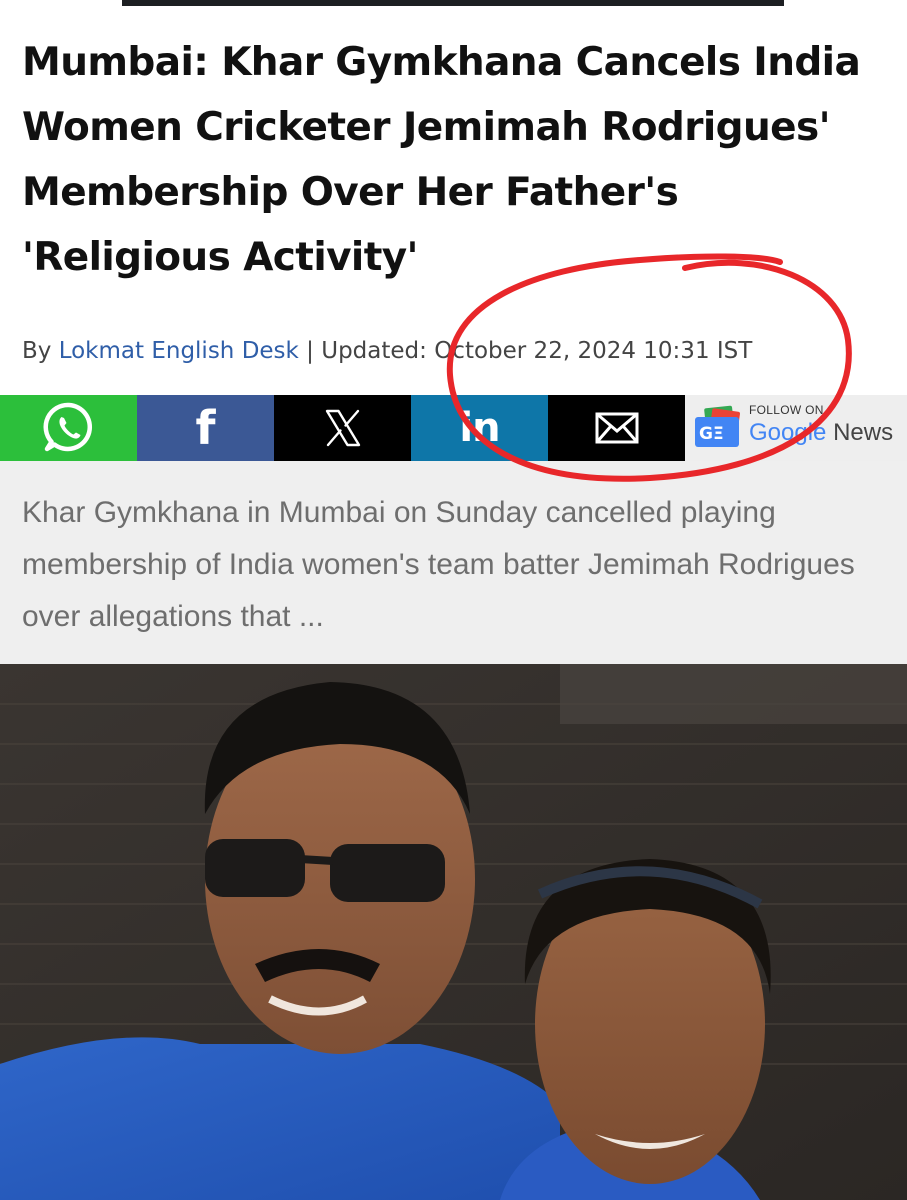 This screenshot has height=1200, width=907. I want to click on linkedin-icon: in, so click(479, 428).